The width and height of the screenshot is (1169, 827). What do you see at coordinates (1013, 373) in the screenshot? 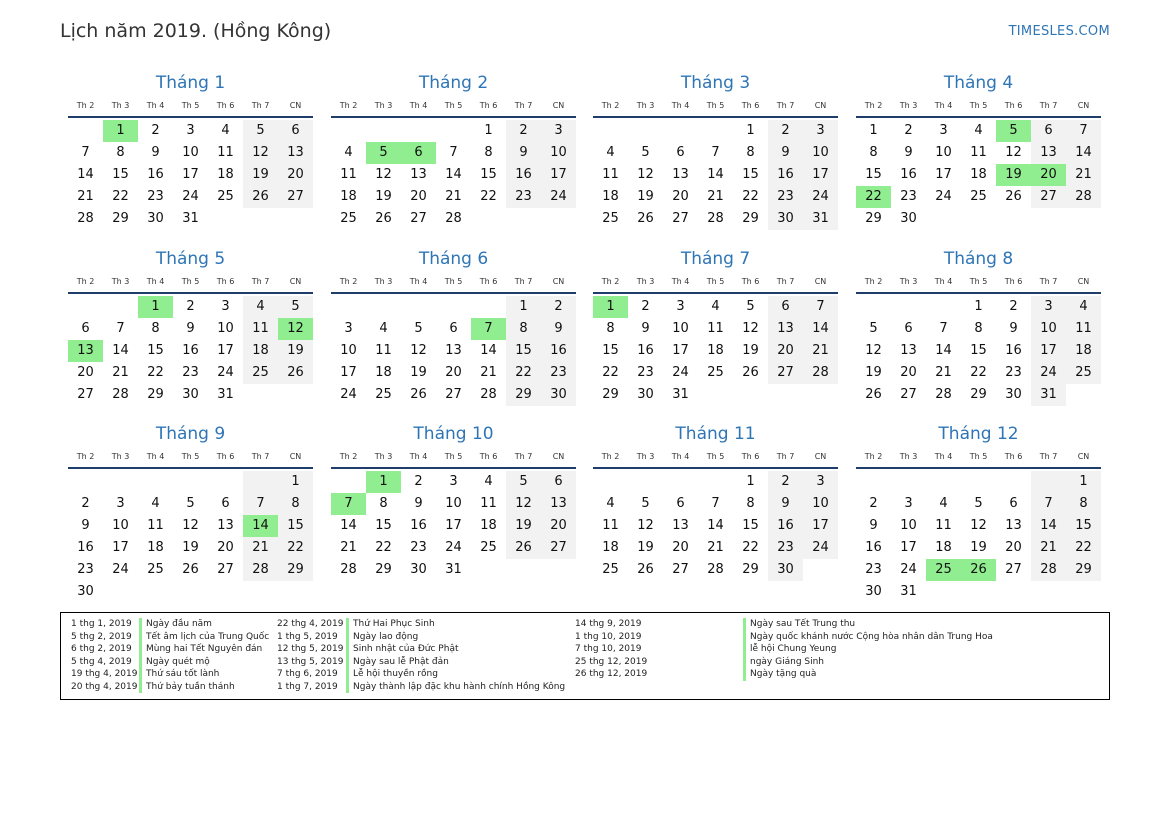
I see `day-cell: 23` at bounding box center [1013, 373].